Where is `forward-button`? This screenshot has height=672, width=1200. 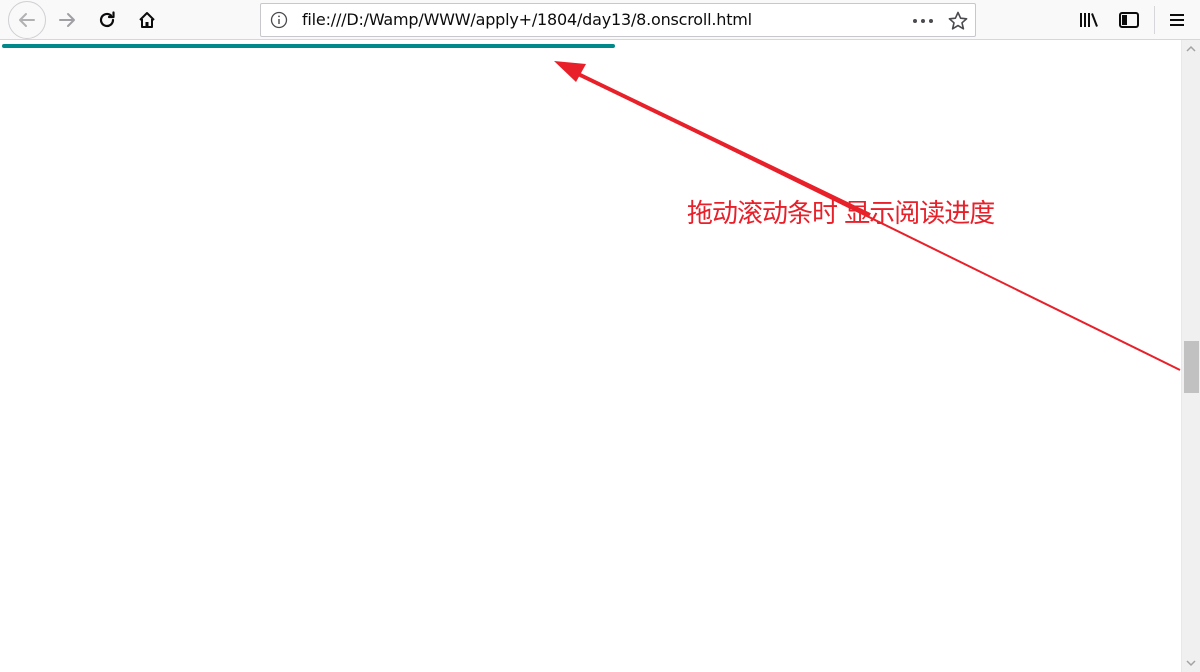 forward-button is located at coordinates (67, 20).